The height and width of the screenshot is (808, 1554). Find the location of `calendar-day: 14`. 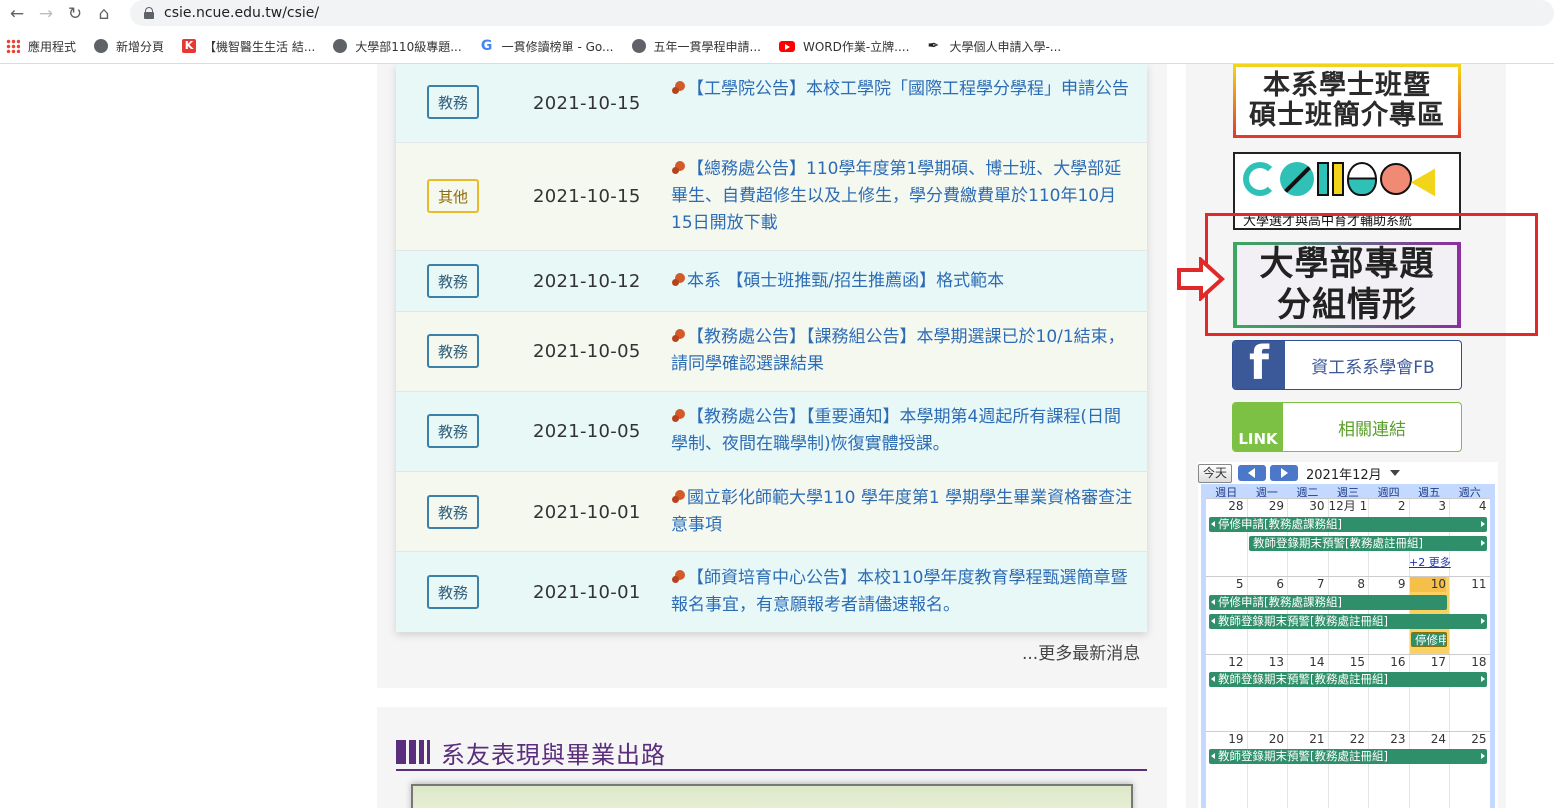

calendar-day: 14 is located at coordinates (1307, 693).